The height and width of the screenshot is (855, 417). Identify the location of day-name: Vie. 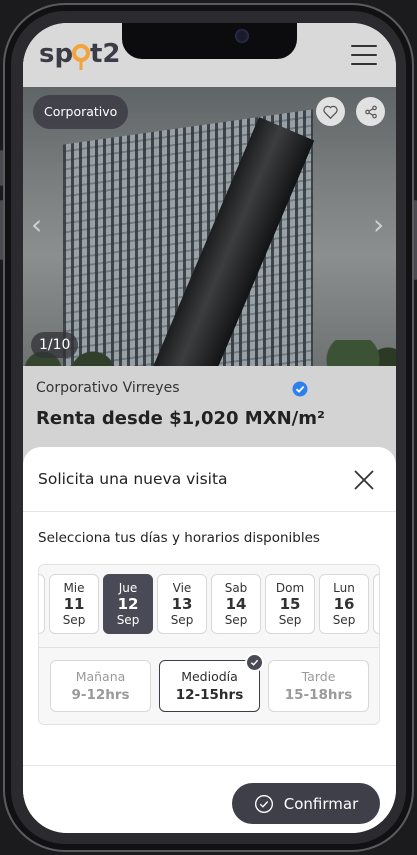
(182, 588).